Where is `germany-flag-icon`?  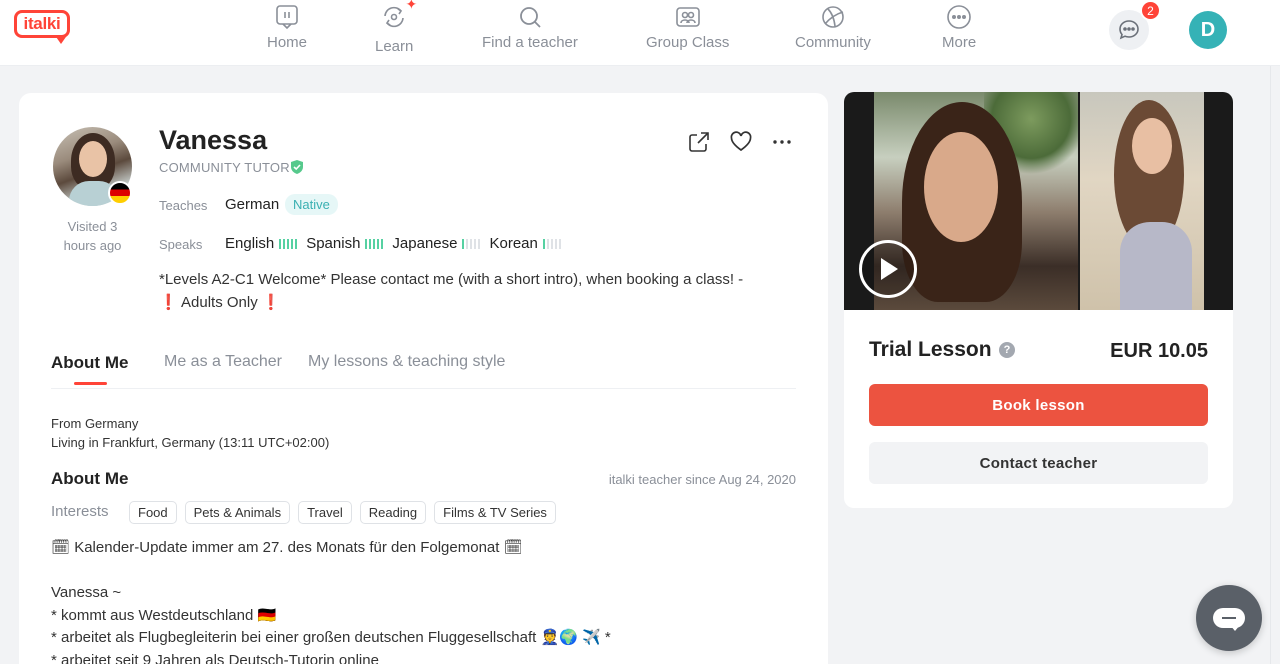 germany-flag-icon is located at coordinates (120, 193).